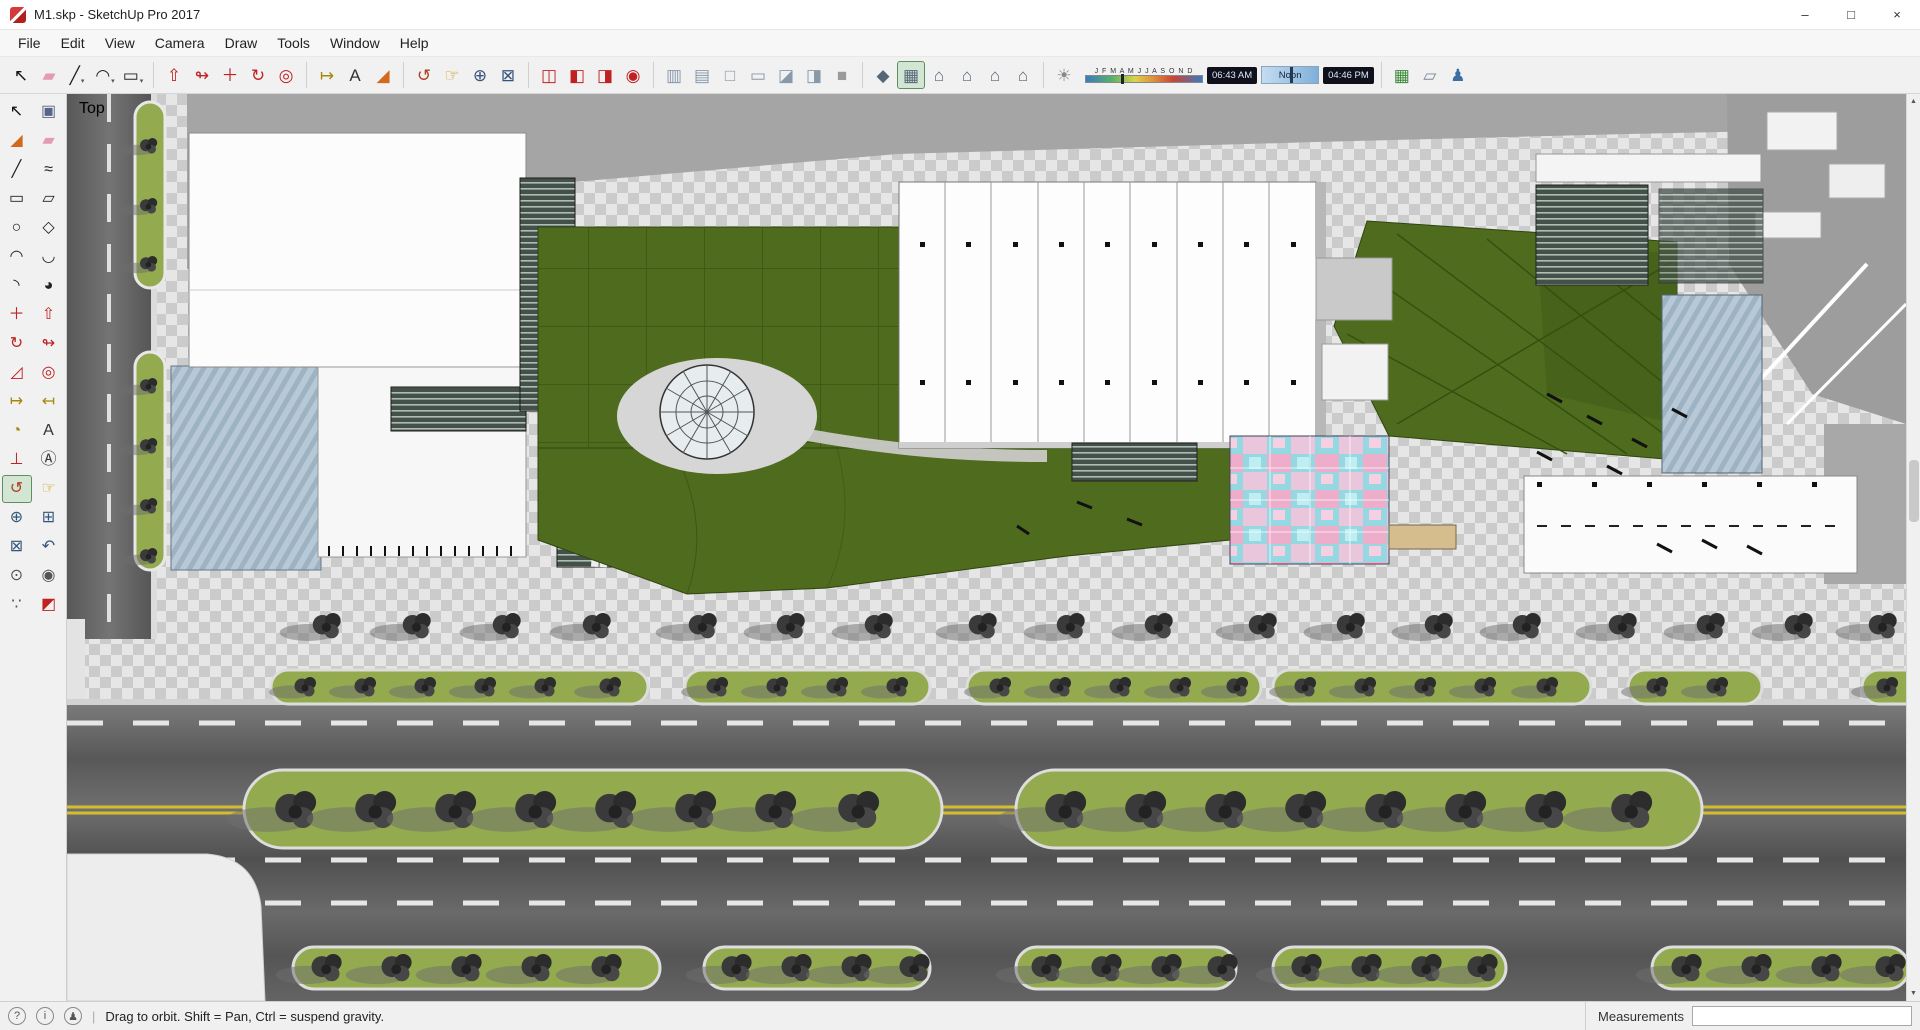  What do you see at coordinates (180, 43) in the screenshot?
I see `menu-camera: Camera` at bounding box center [180, 43].